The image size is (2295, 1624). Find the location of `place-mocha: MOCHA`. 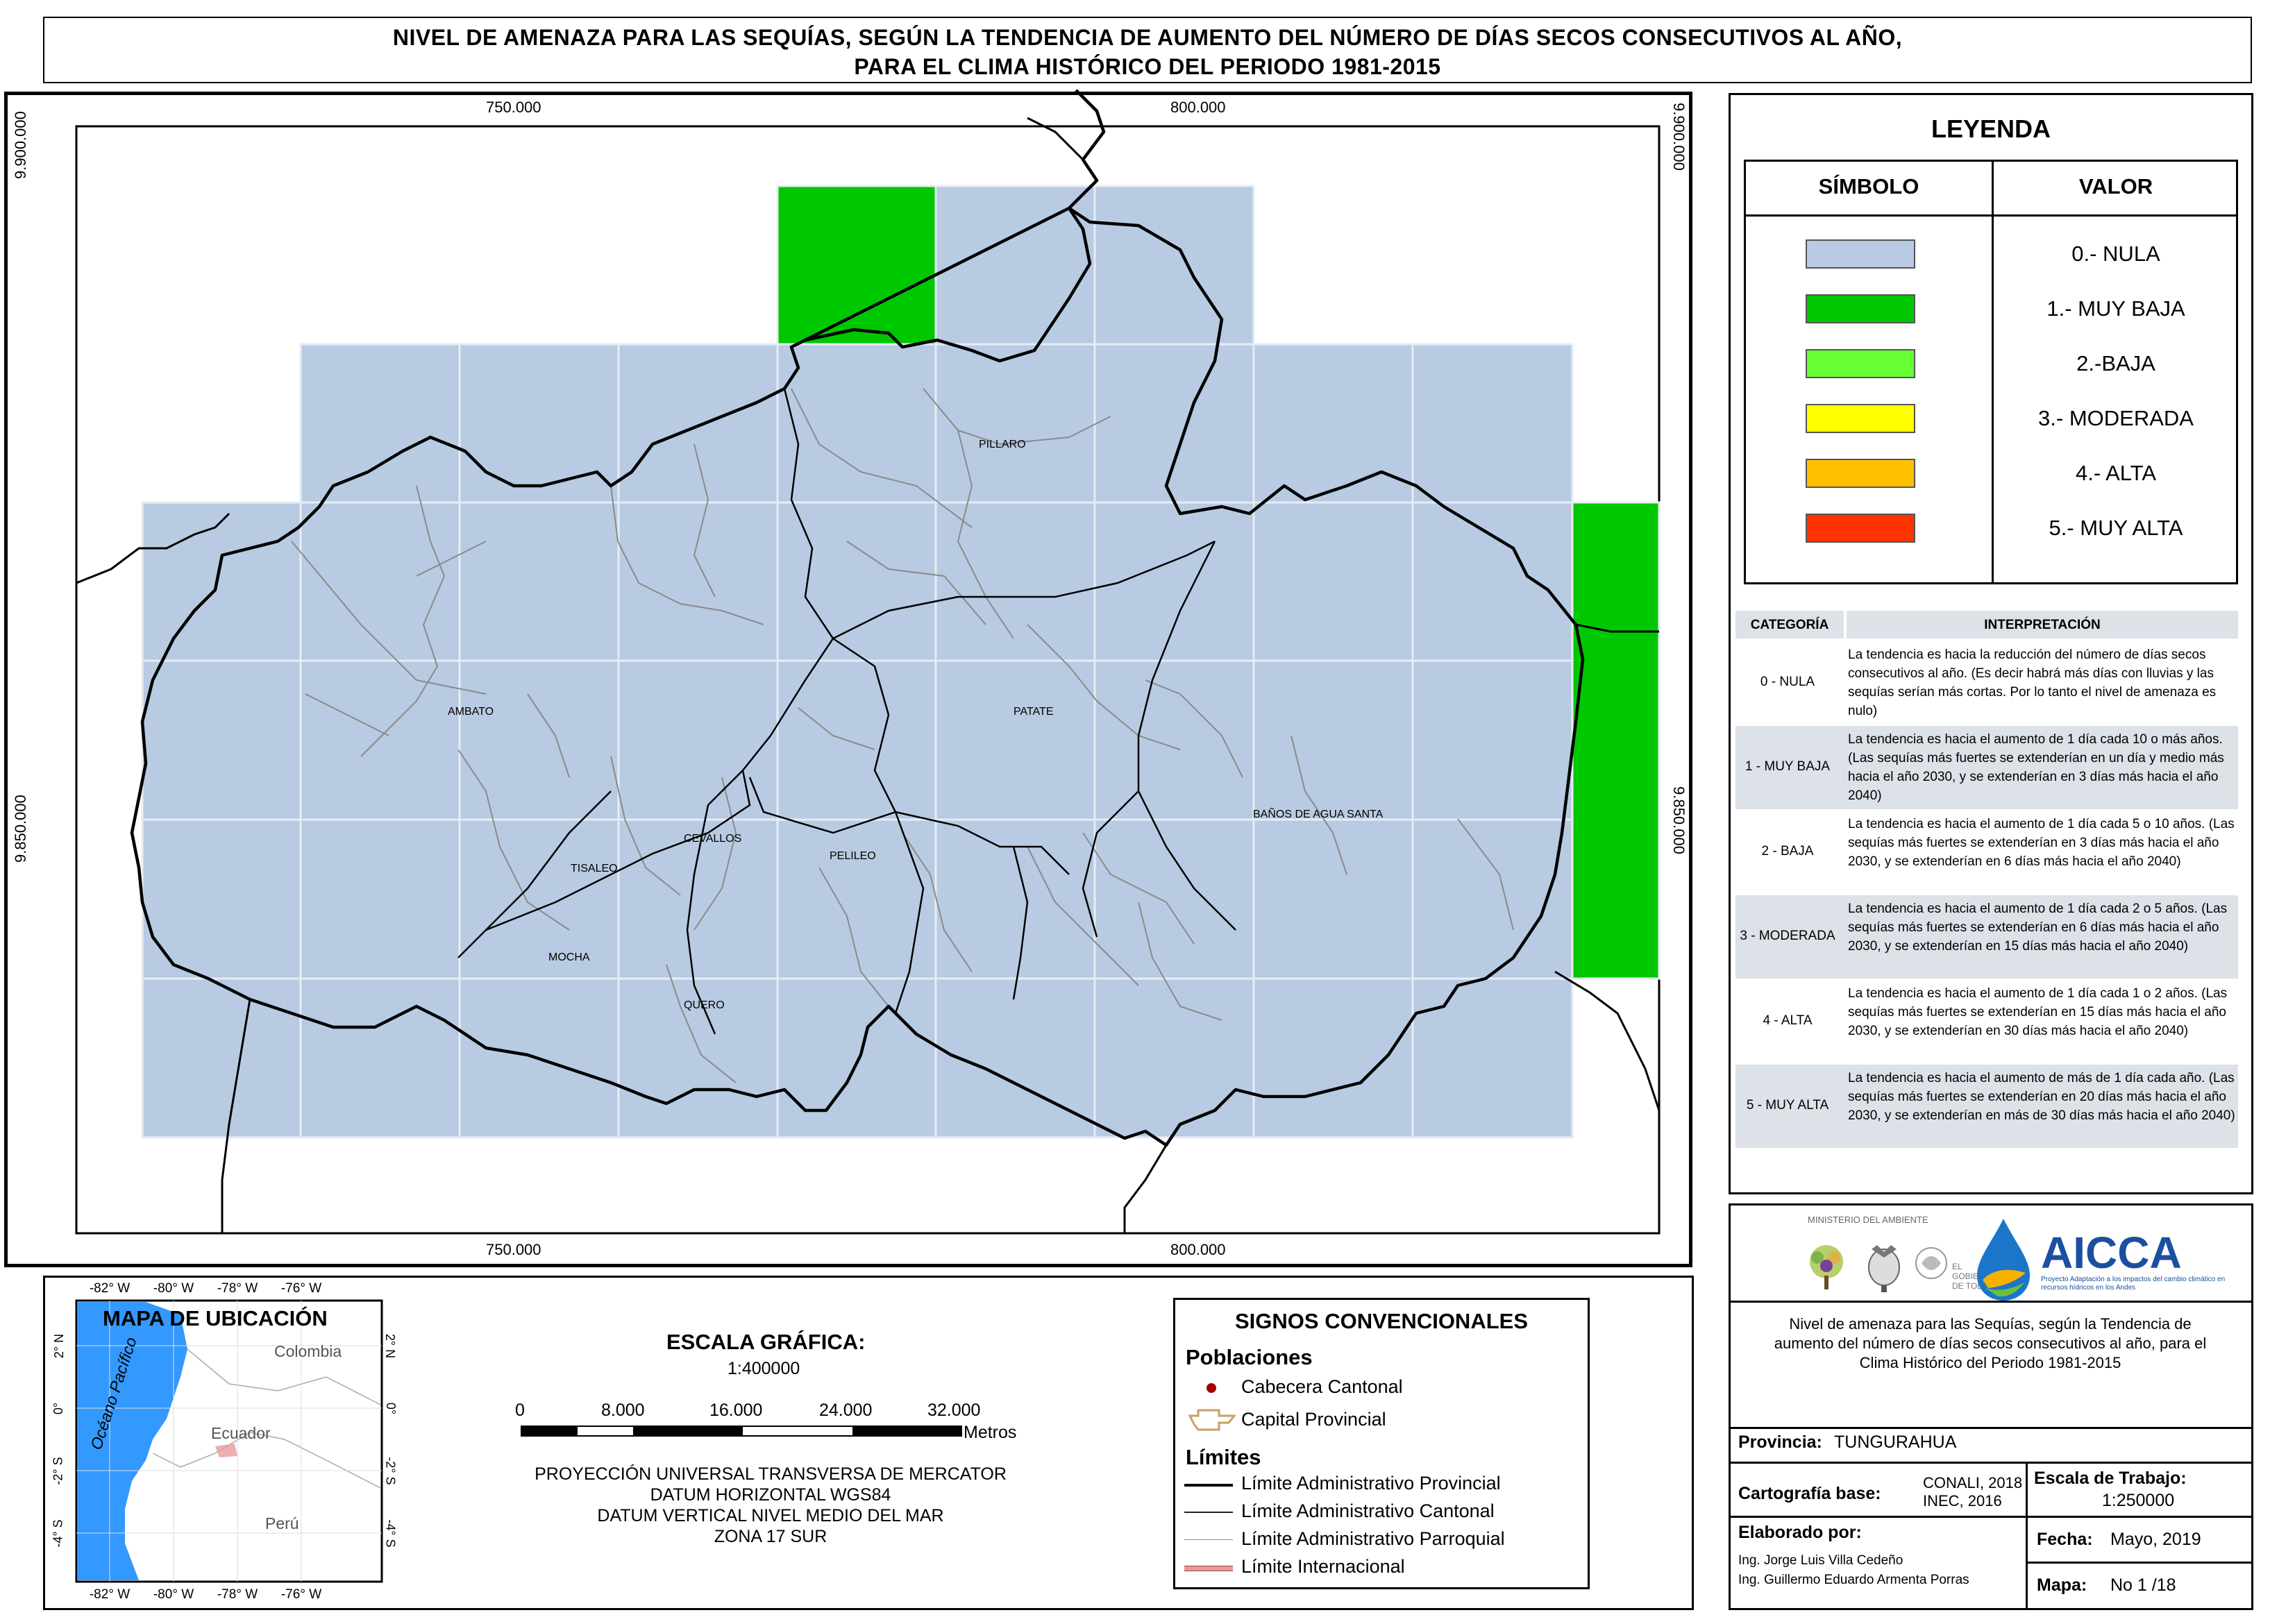

place-mocha: MOCHA is located at coordinates (569, 957).